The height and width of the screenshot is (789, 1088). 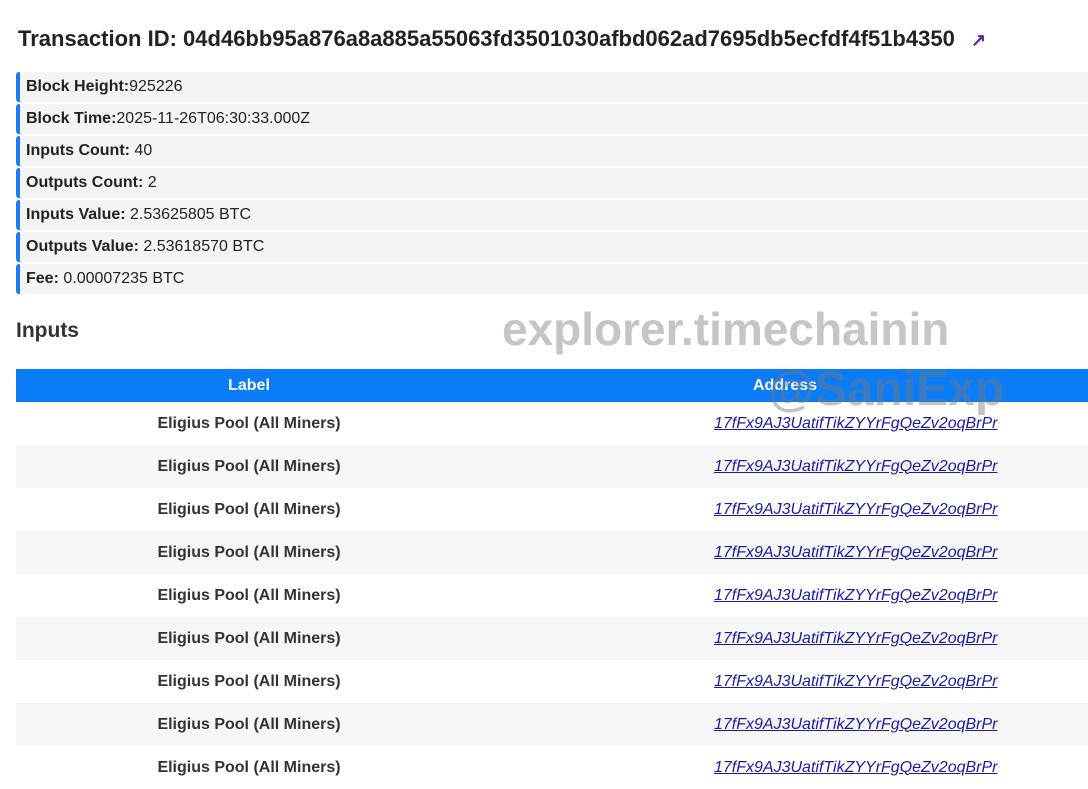 I want to click on info-row: Outputs Count: 2, so click(x=552, y=183).